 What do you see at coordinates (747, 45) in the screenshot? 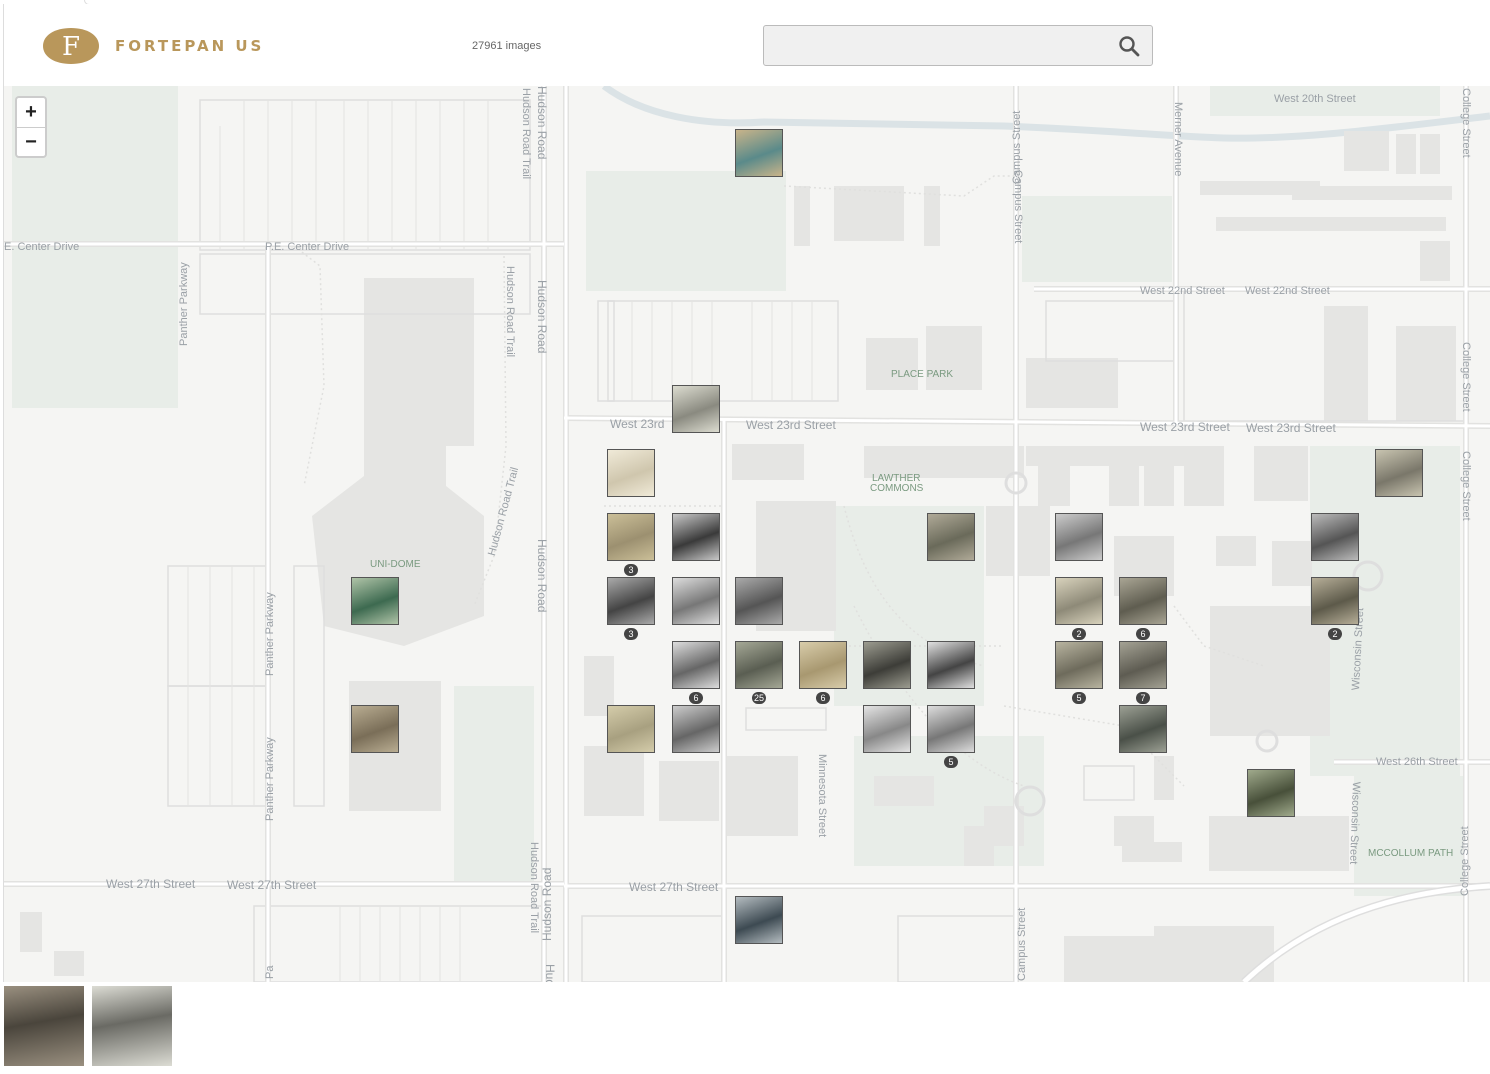
I see `header: F FORTEPAN US 27961 images` at bounding box center [747, 45].